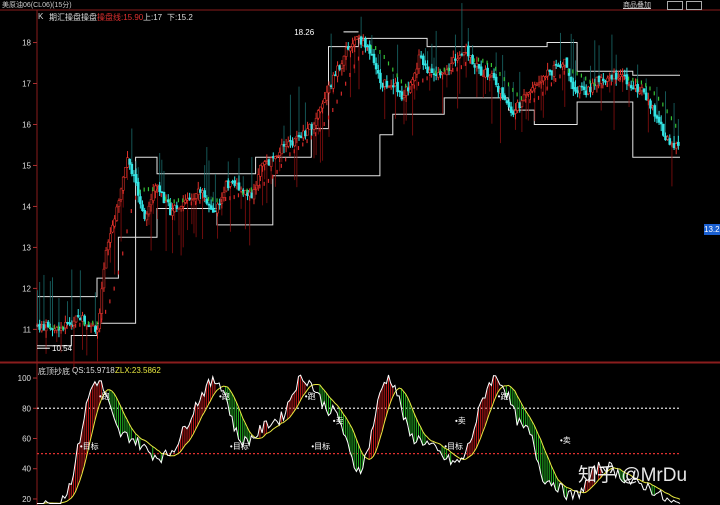 The width and height of the screenshot is (720, 505). What do you see at coordinates (180, 17) in the screenshot?
I see `main-lower-label: 下:15.2` at bounding box center [180, 17].